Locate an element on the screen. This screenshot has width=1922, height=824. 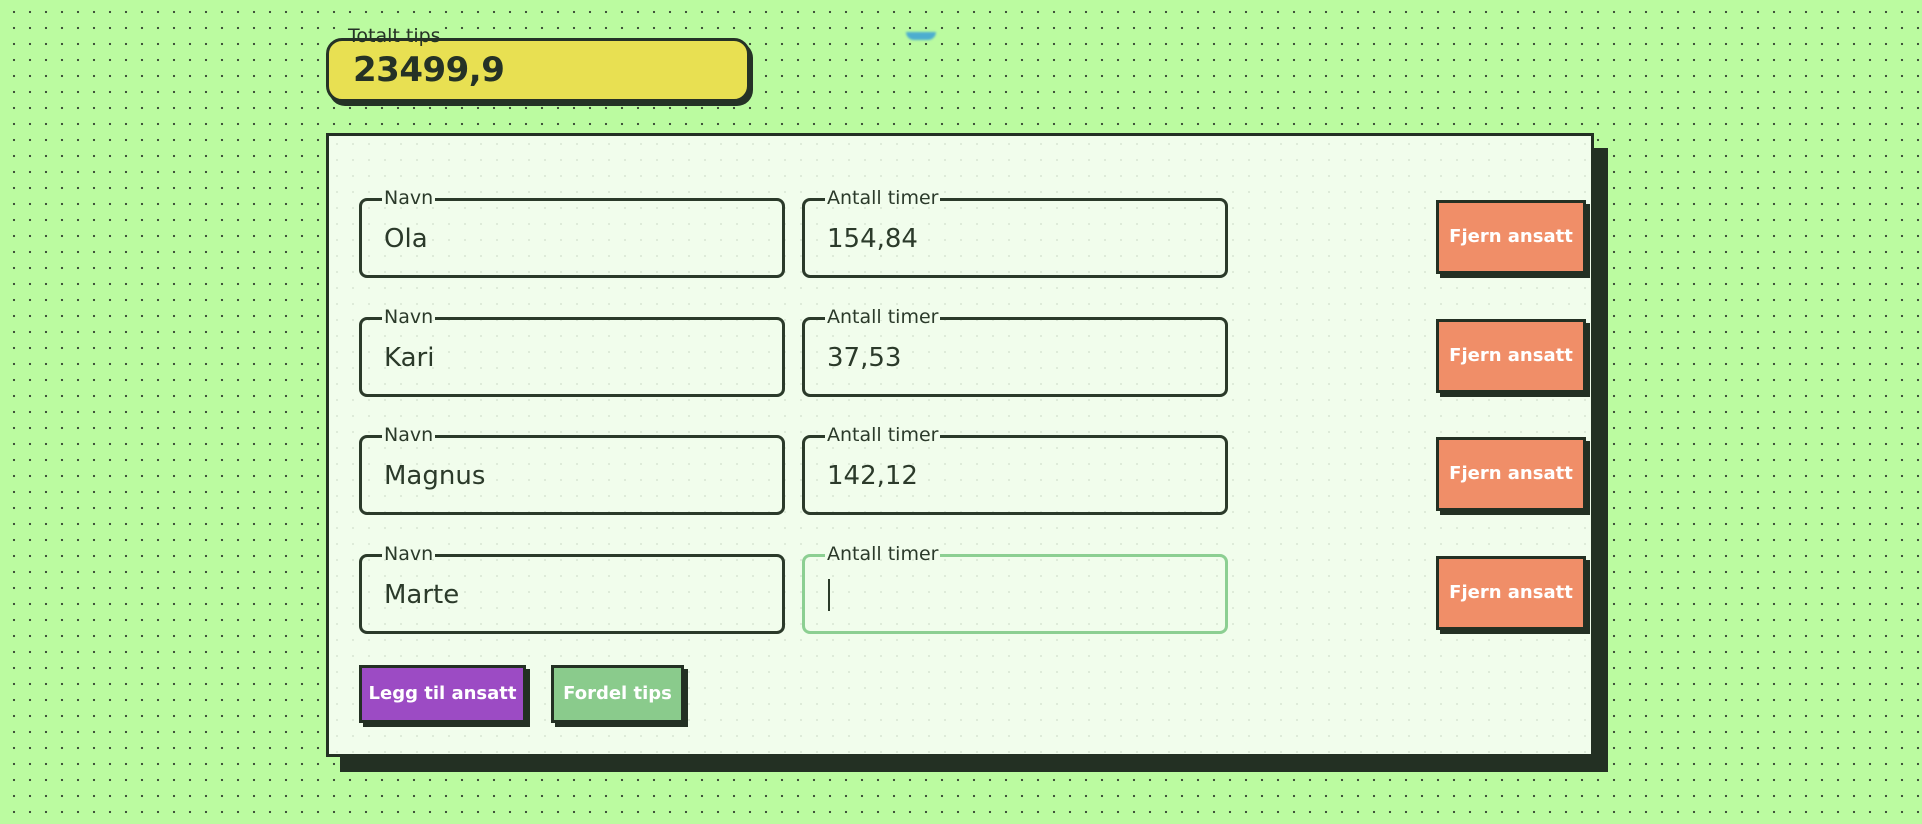
name-field: Navn Kari is located at coordinates (572, 351).